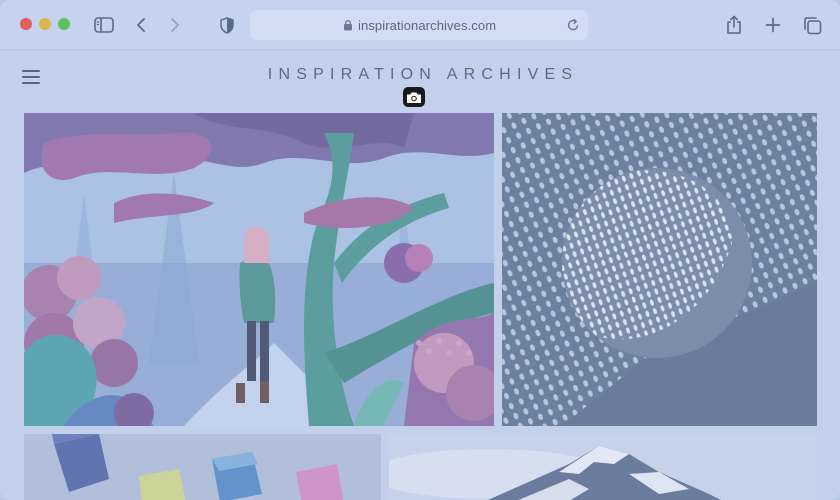 Image resolution: width=840 pixels, height=500 pixels. I want to click on back-button, so click(141, 25).